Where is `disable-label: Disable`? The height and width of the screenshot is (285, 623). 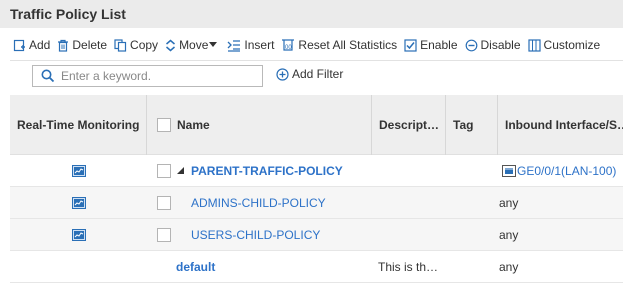 disable-label: Disable is located at coordinates (500, 45).